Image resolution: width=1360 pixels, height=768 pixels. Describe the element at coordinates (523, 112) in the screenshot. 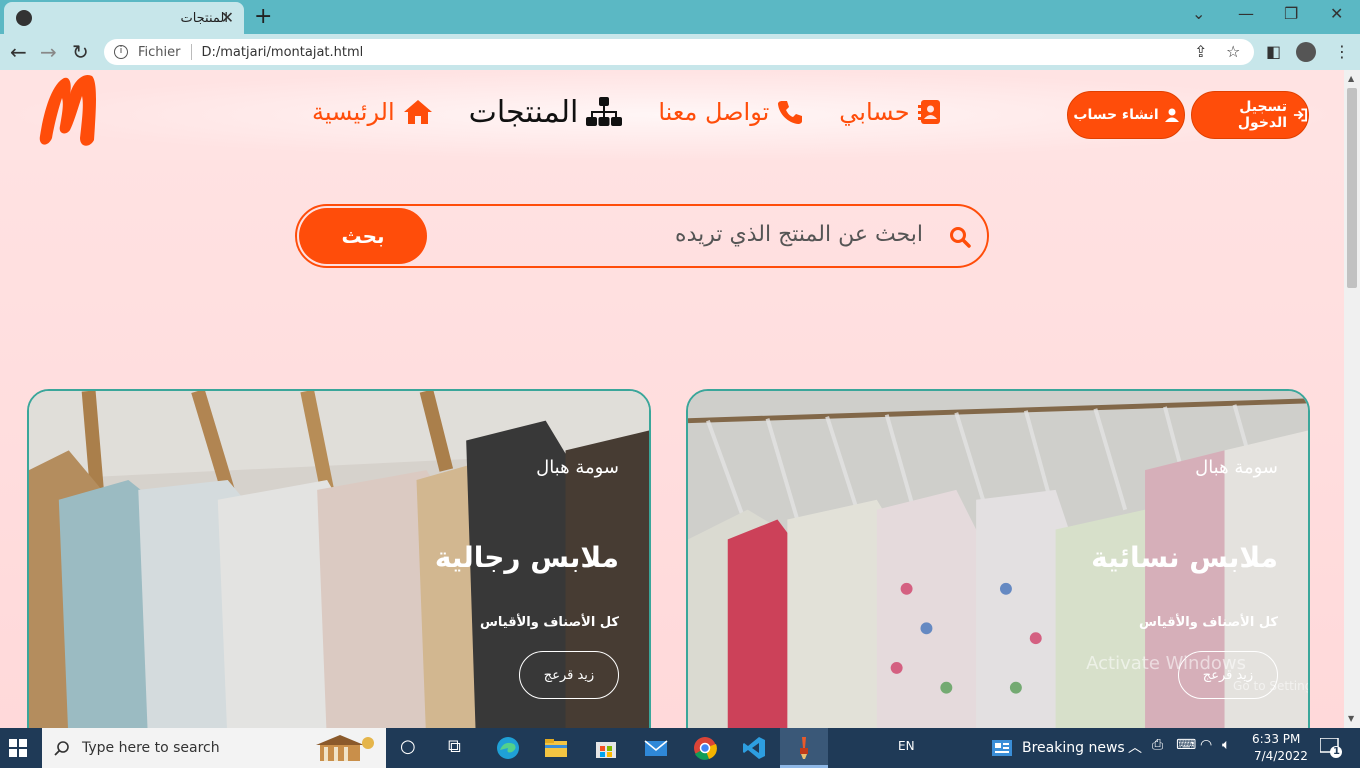

I see `nav-label-products: المنتجات` at that location.